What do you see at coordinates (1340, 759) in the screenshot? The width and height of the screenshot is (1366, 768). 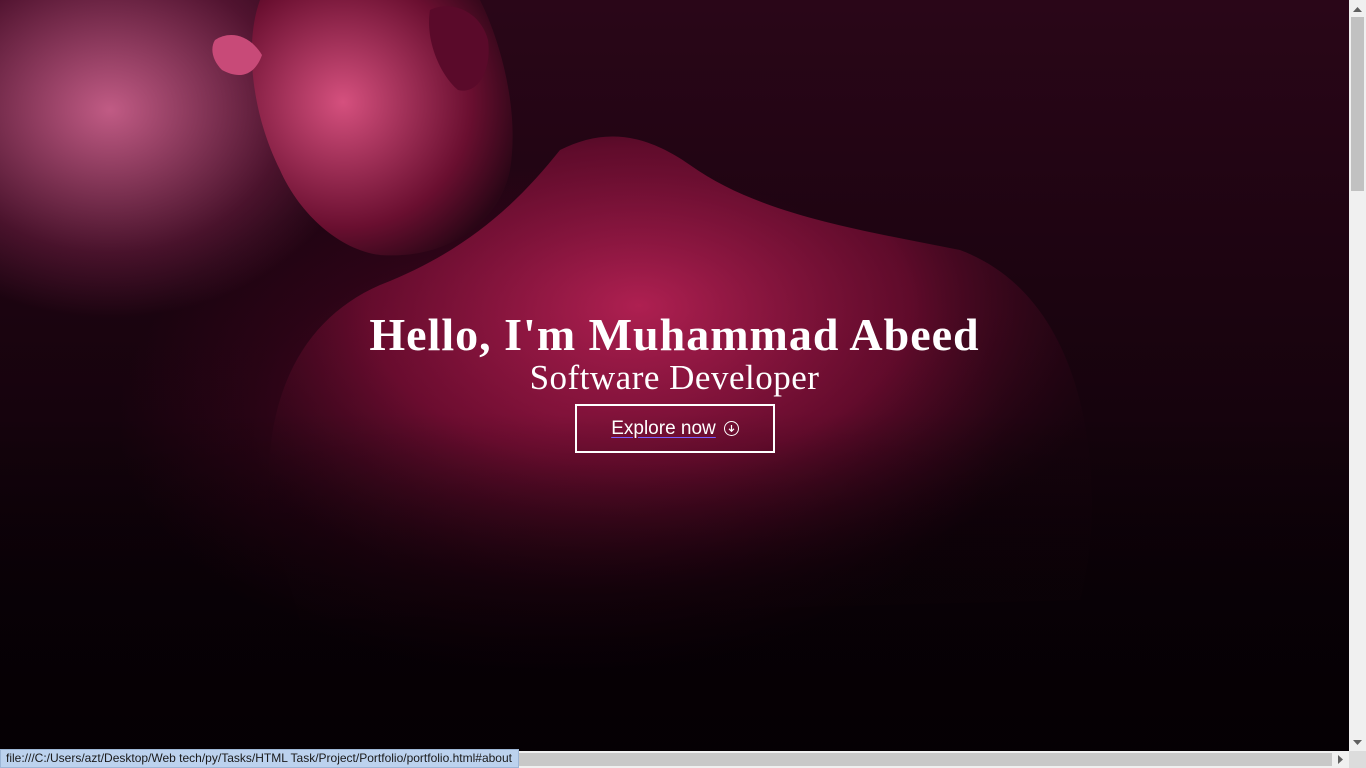 I see `scroll-right-arrow-icon` at bounding box center [1340, 759].